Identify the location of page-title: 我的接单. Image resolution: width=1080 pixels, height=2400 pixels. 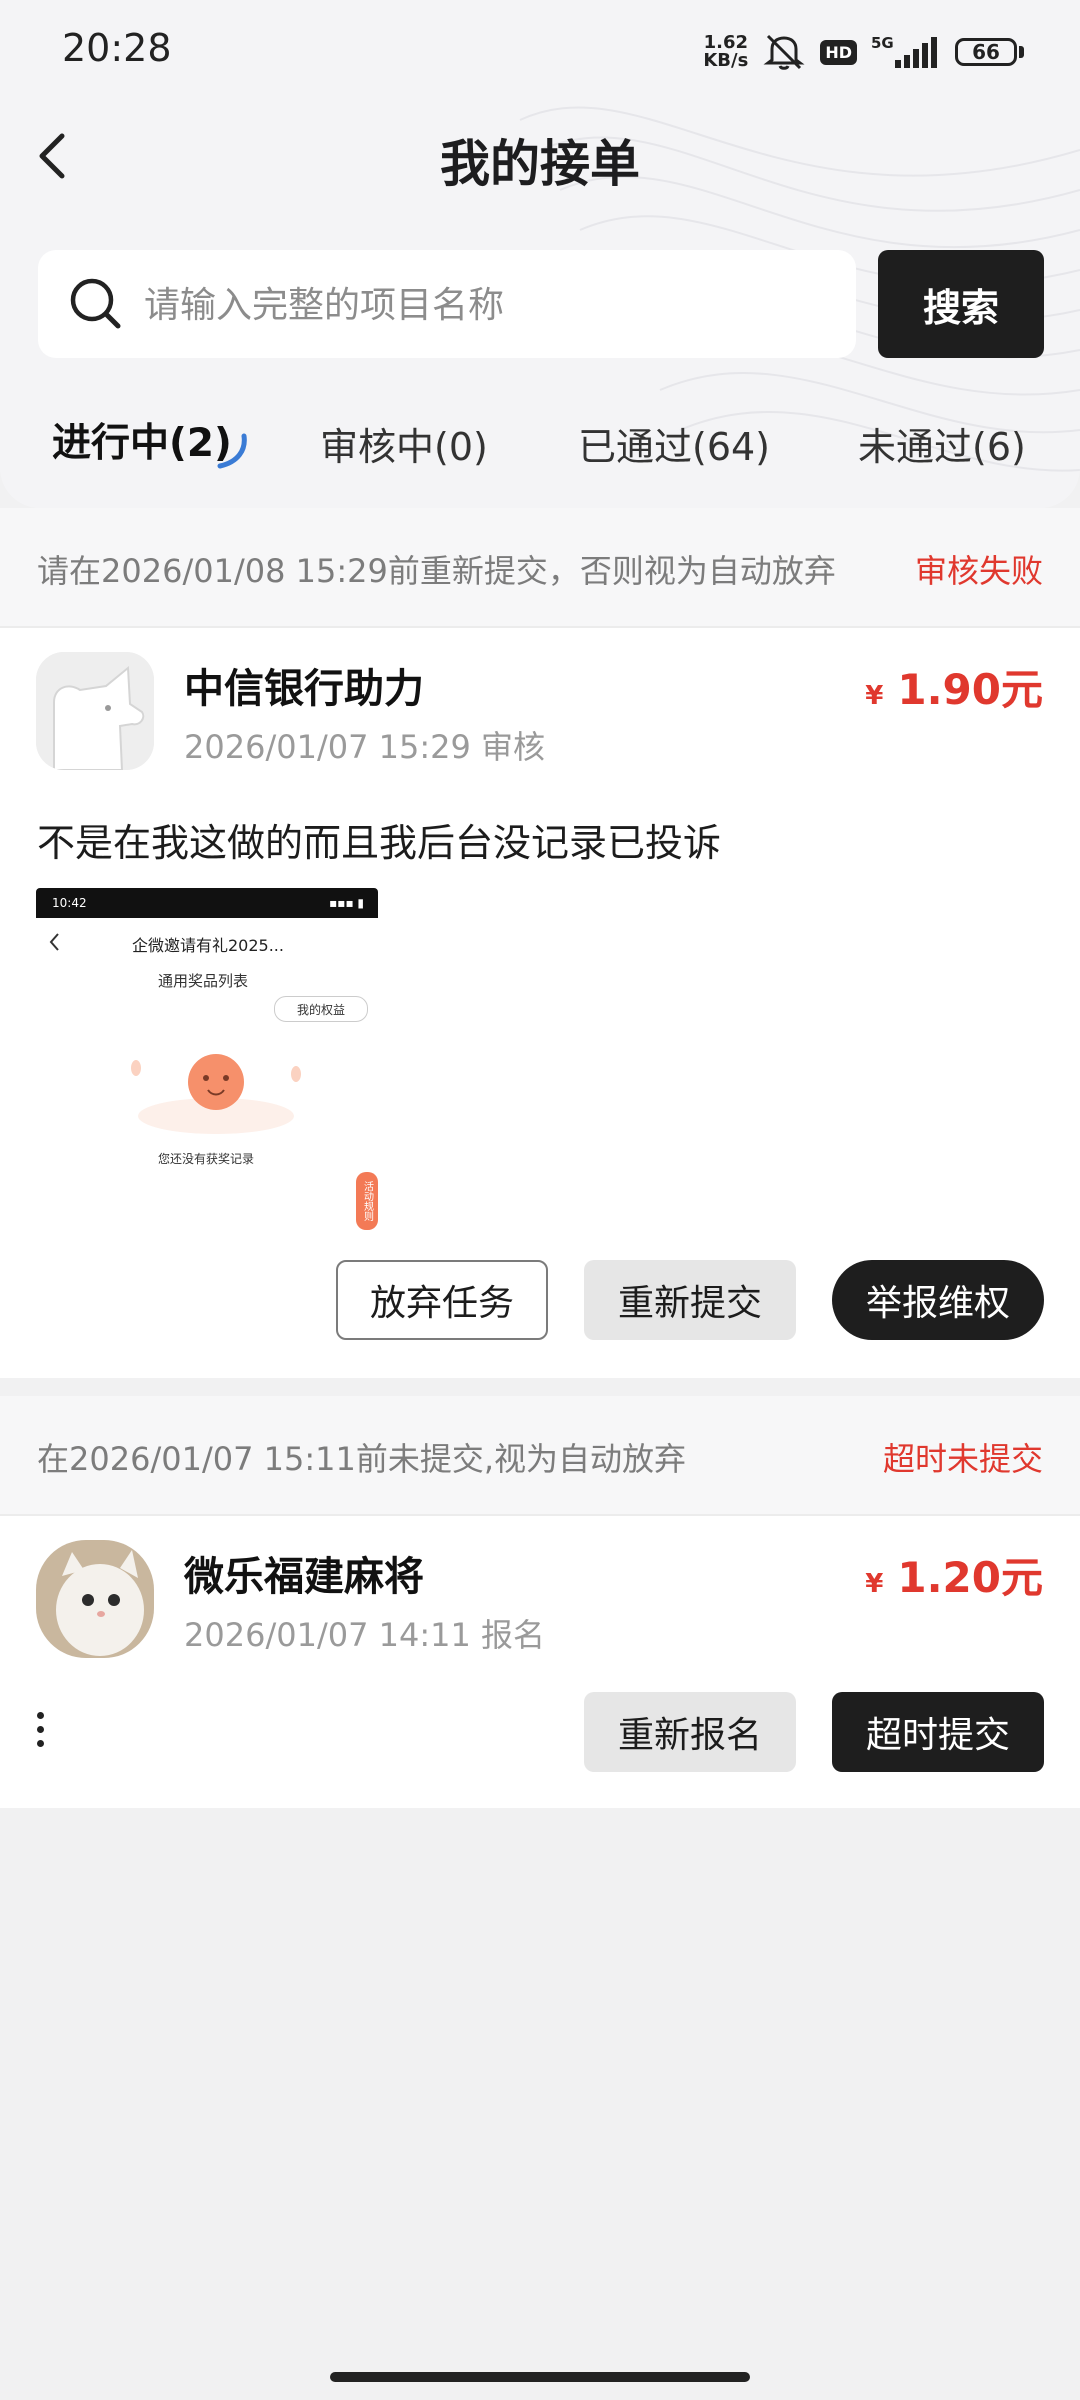
(540, 164).